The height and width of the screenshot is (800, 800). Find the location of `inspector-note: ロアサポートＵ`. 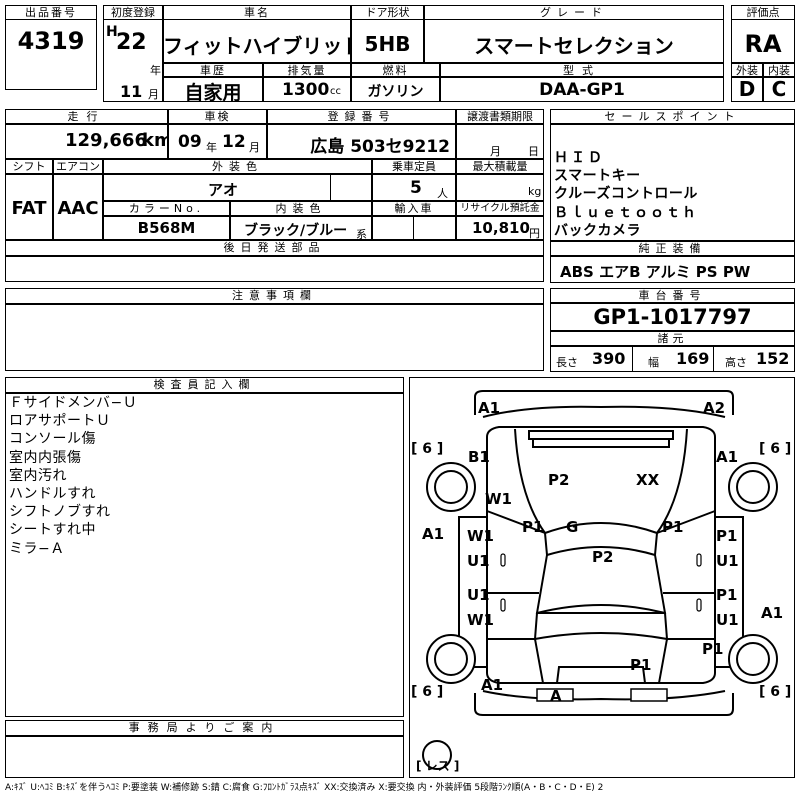

inspector-note: ロアサポートＵ is located at coordinates (60, 421).